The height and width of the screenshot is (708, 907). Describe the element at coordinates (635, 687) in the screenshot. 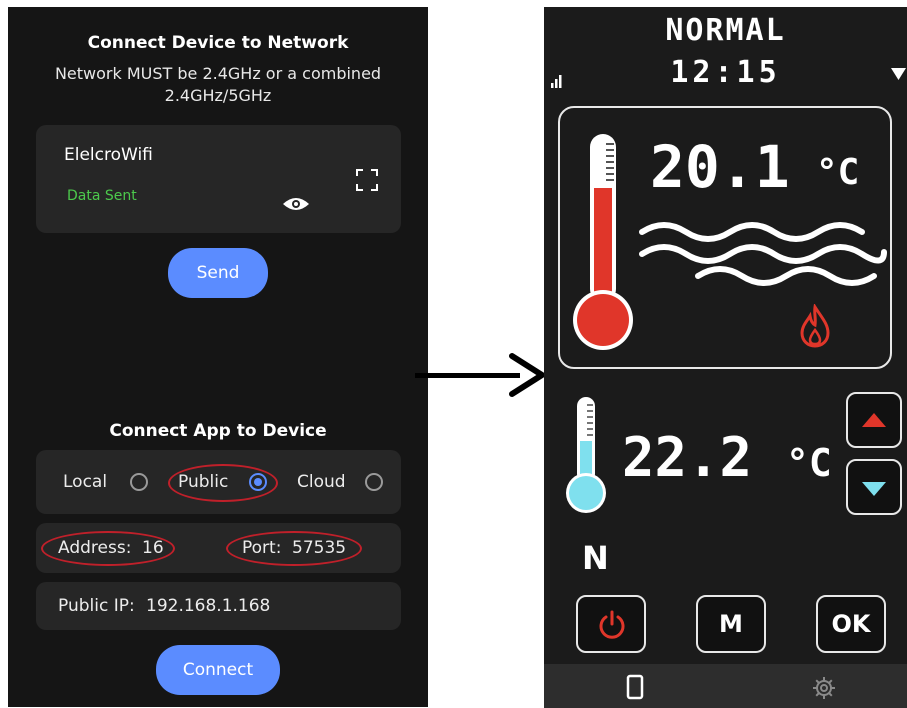

I see `phone-icon` at that location.